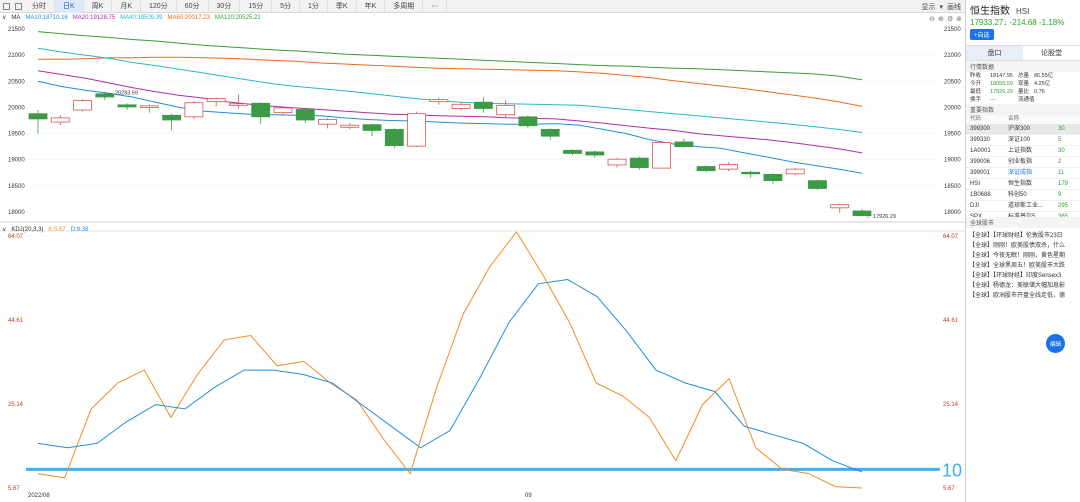 This screenshot has height=502, width=1080. Describe the element at coordinates (980, 162) in the screenshot. I see `index-code: 399006` at that location.